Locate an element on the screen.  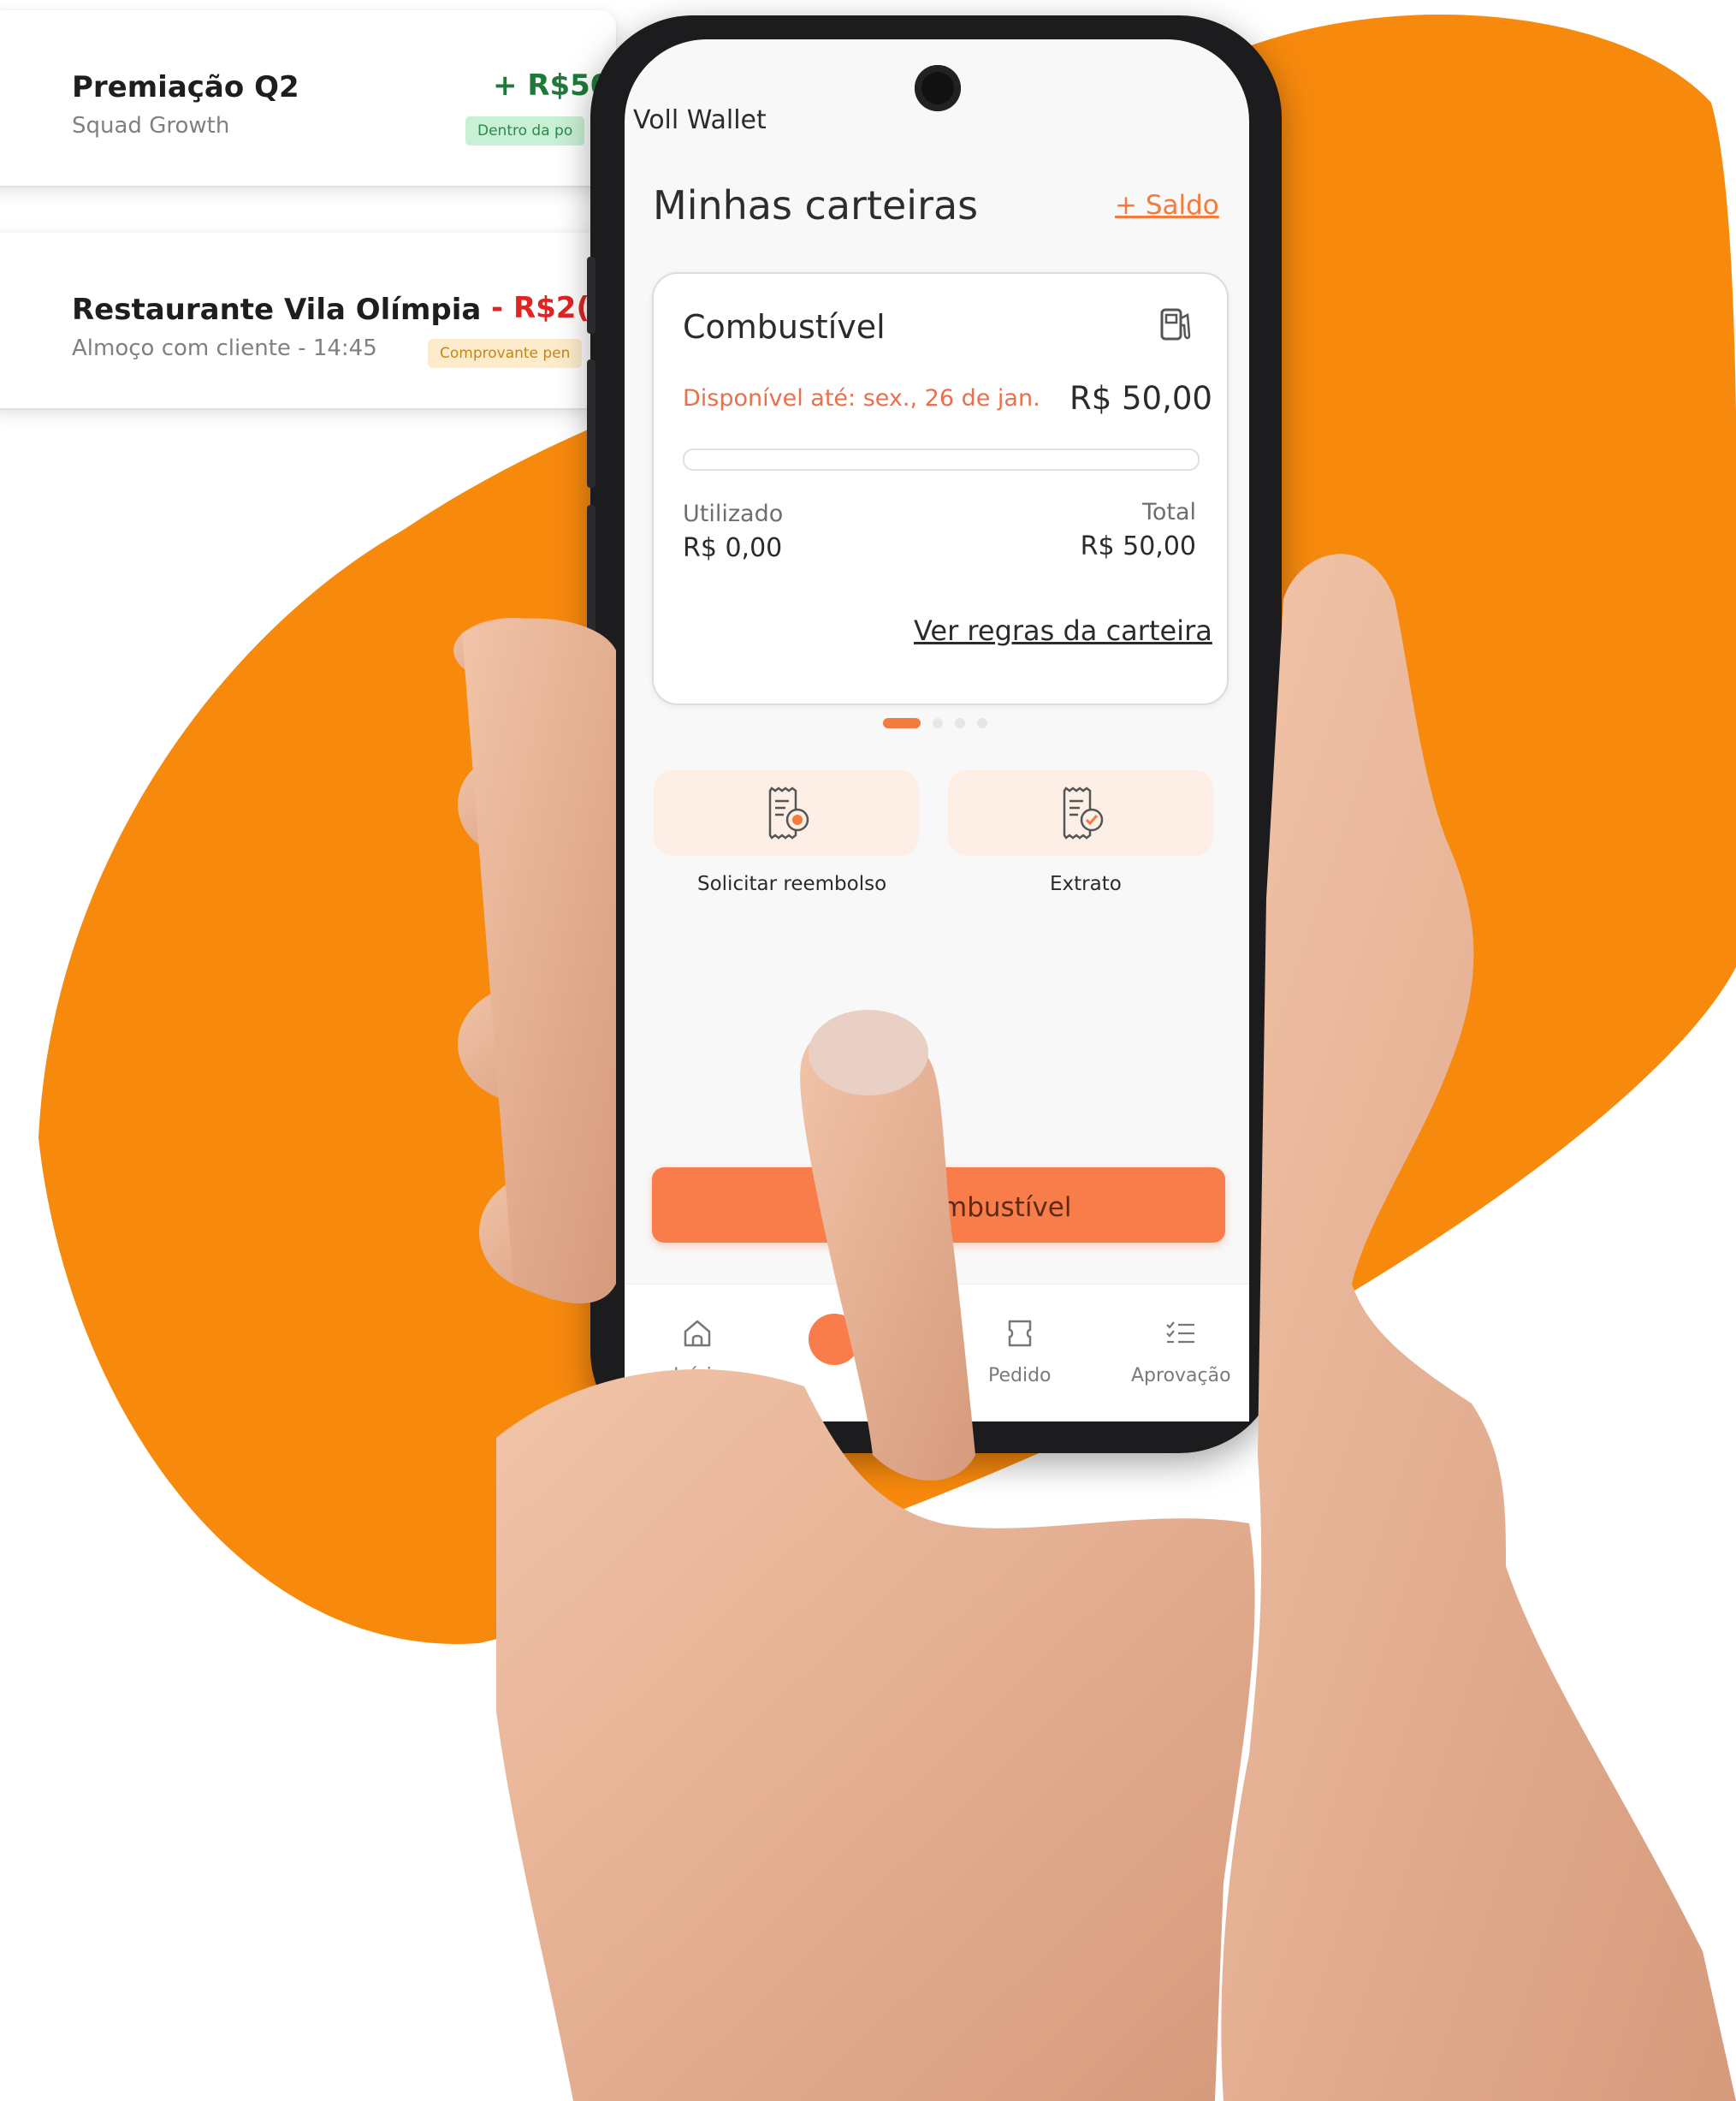
statement-label: Extrato is located at coordinates (1086, 884).